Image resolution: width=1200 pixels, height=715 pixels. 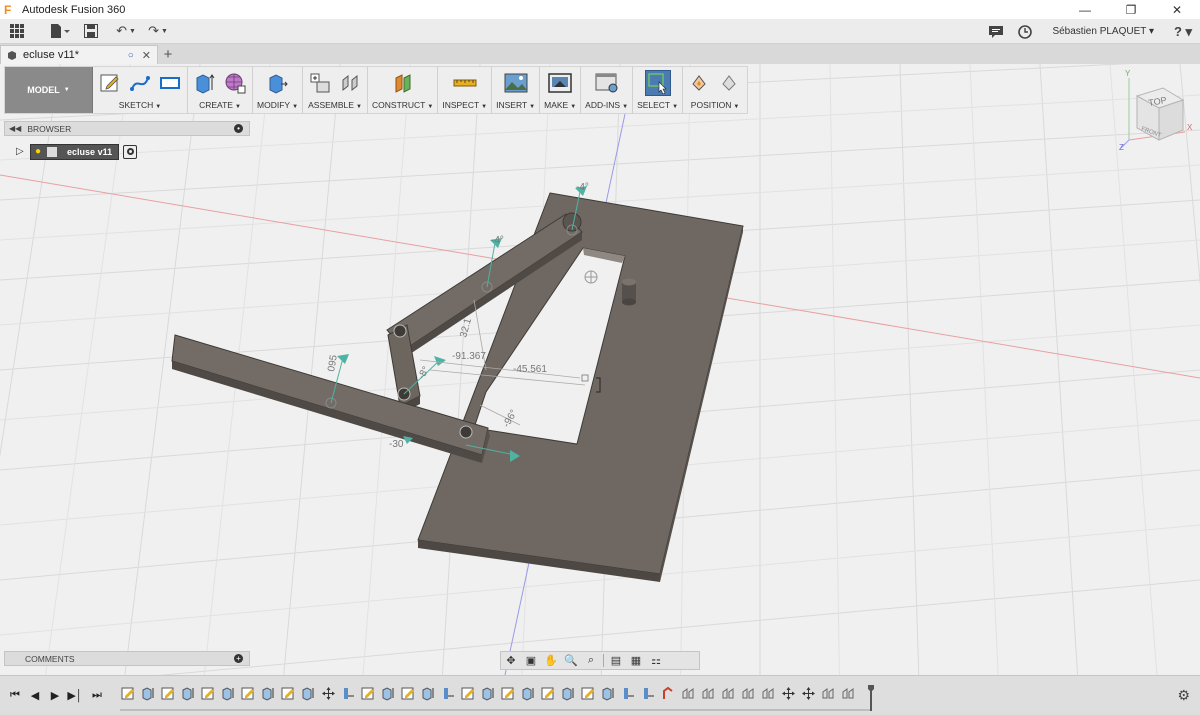 What do you see at coordinates (55, 695) in the screenshot?
I see `play-icon: ▶` at bounding box center [55, 695].